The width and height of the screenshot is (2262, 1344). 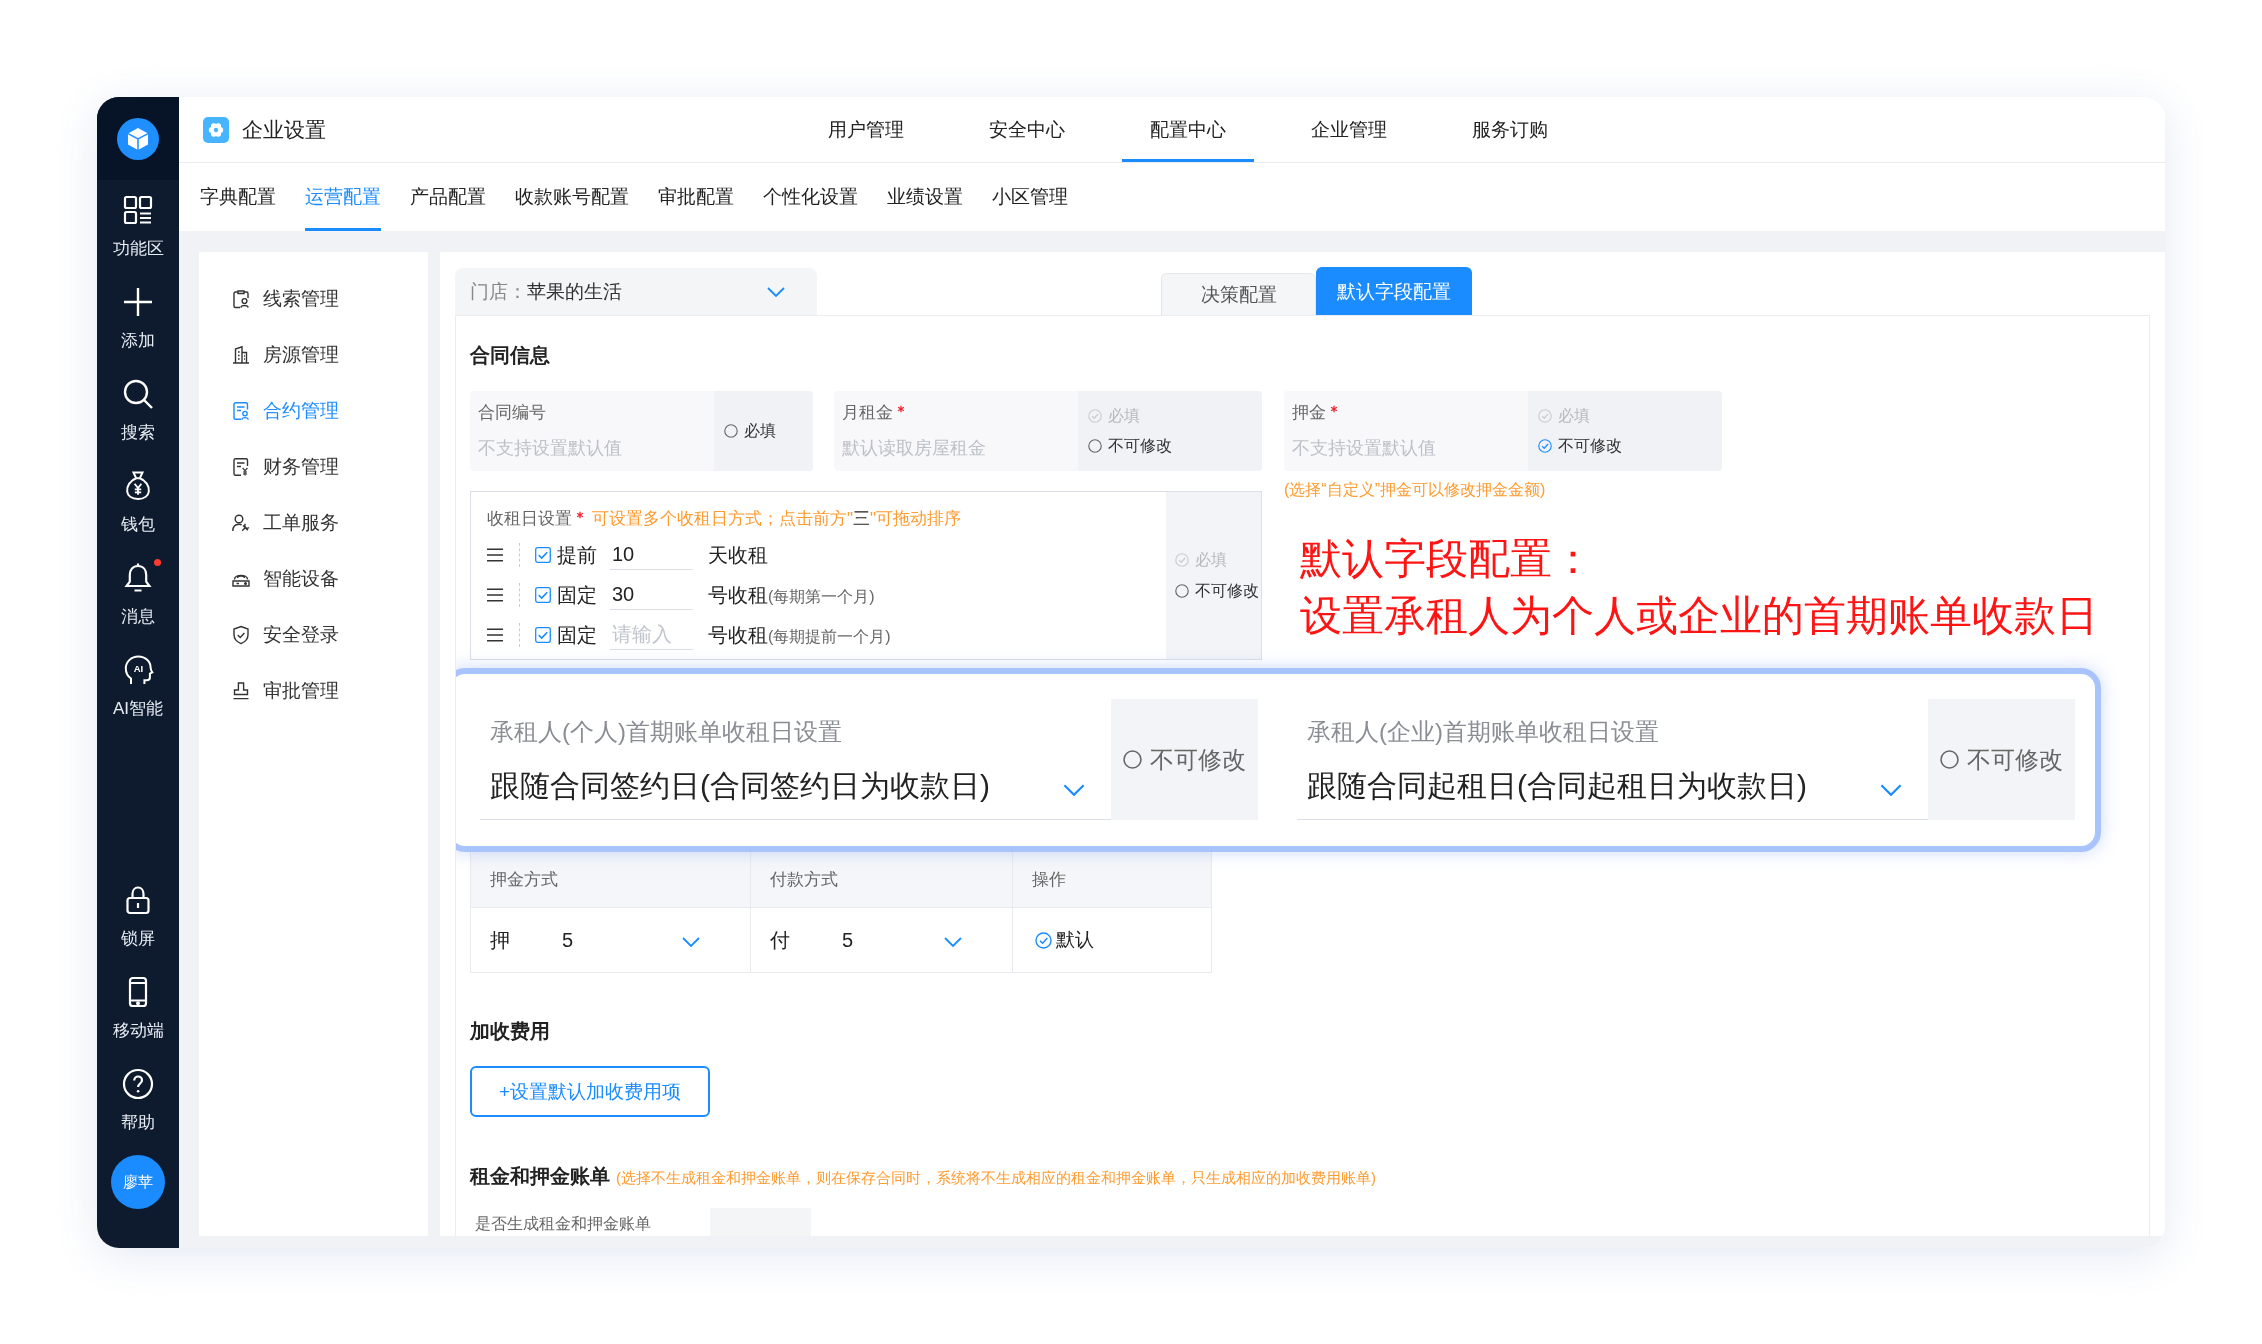 I want to click on grid-icon, so click(x=138, y=210).